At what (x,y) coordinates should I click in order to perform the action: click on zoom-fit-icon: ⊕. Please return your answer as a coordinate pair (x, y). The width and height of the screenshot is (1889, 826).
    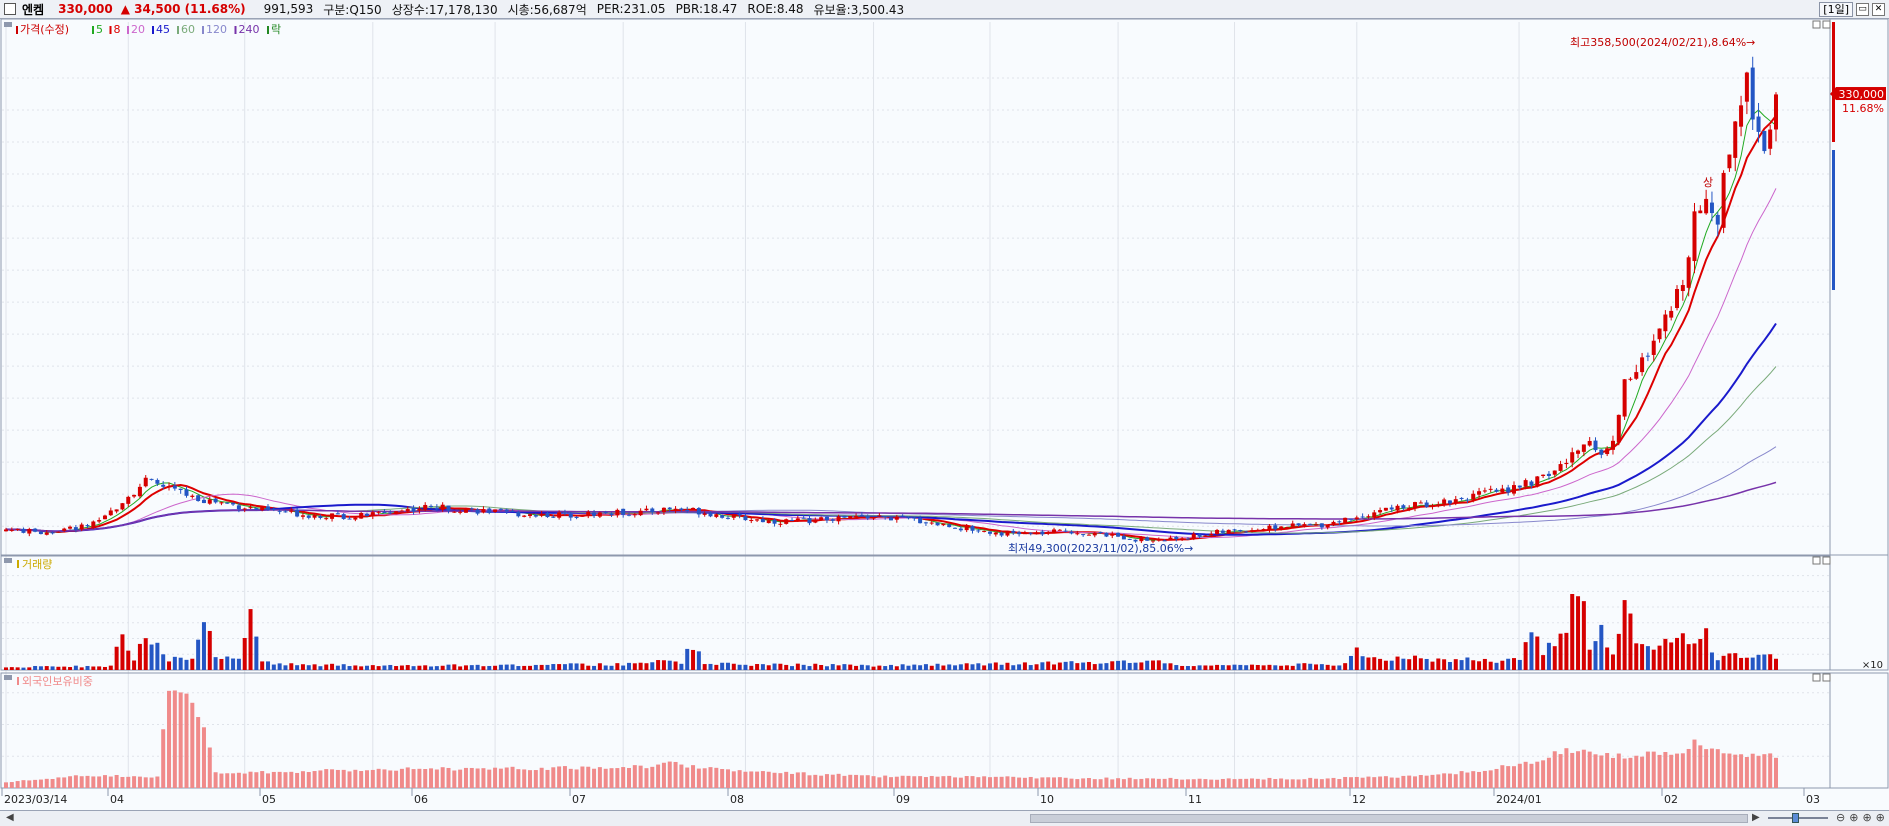
    Looking at the image, I should click on (1866, 817).